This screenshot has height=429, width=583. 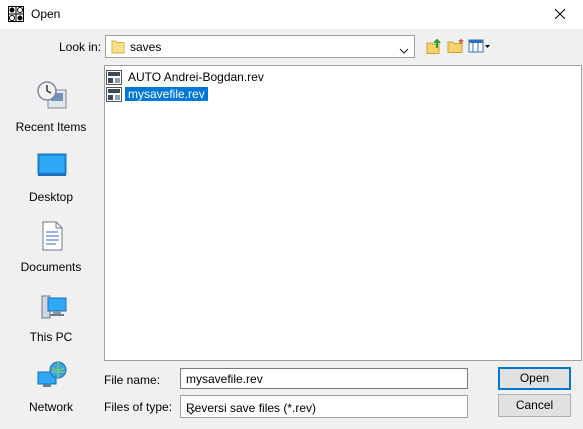 I want to click on window-title: Open, so click(x=46, y=14).